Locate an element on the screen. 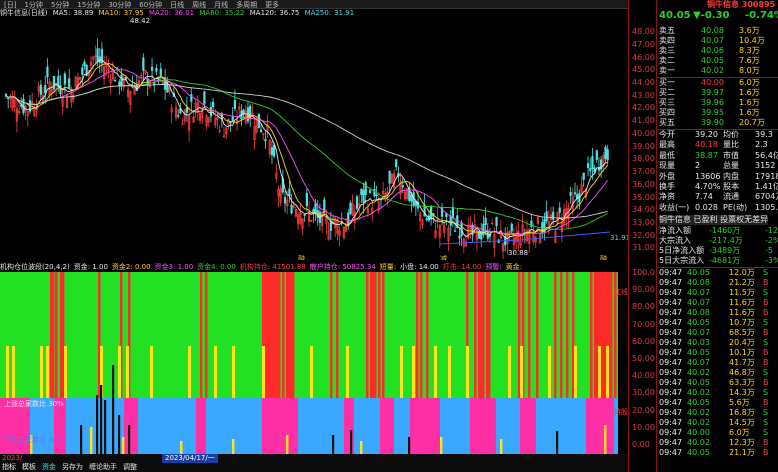 This screenshot has width=778, height=472. bid-label: 买五 is located at coordinates (667, 122).